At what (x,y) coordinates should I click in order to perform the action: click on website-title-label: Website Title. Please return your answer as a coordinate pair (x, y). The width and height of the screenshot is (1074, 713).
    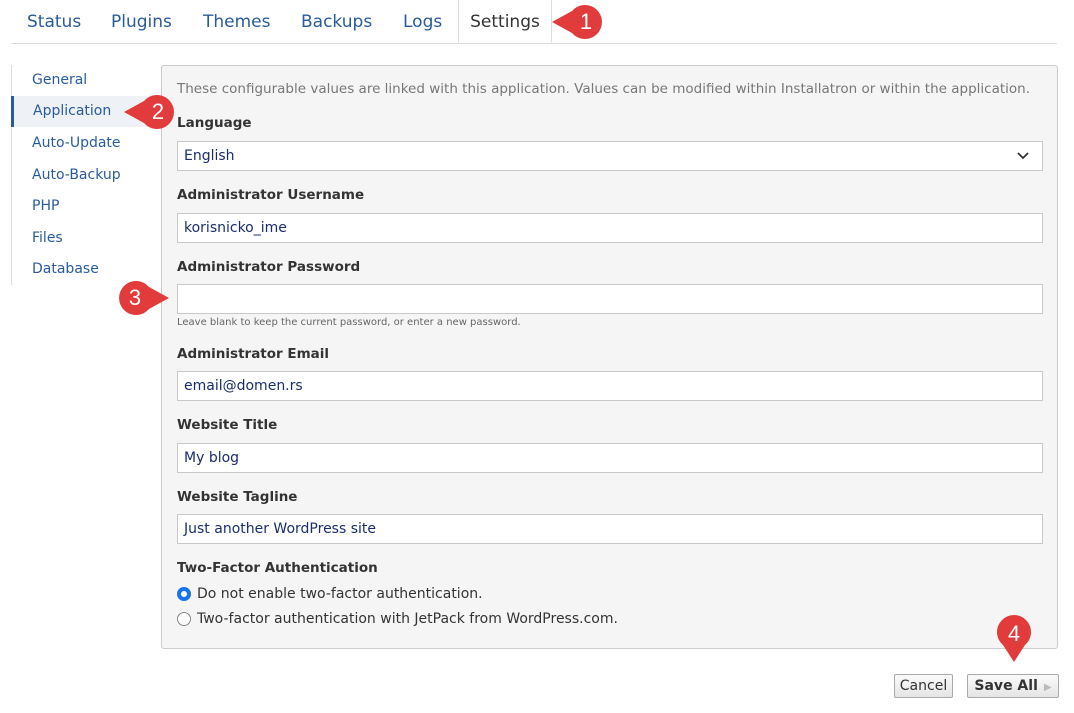
    Looking at the image, I should click on (227, 425).